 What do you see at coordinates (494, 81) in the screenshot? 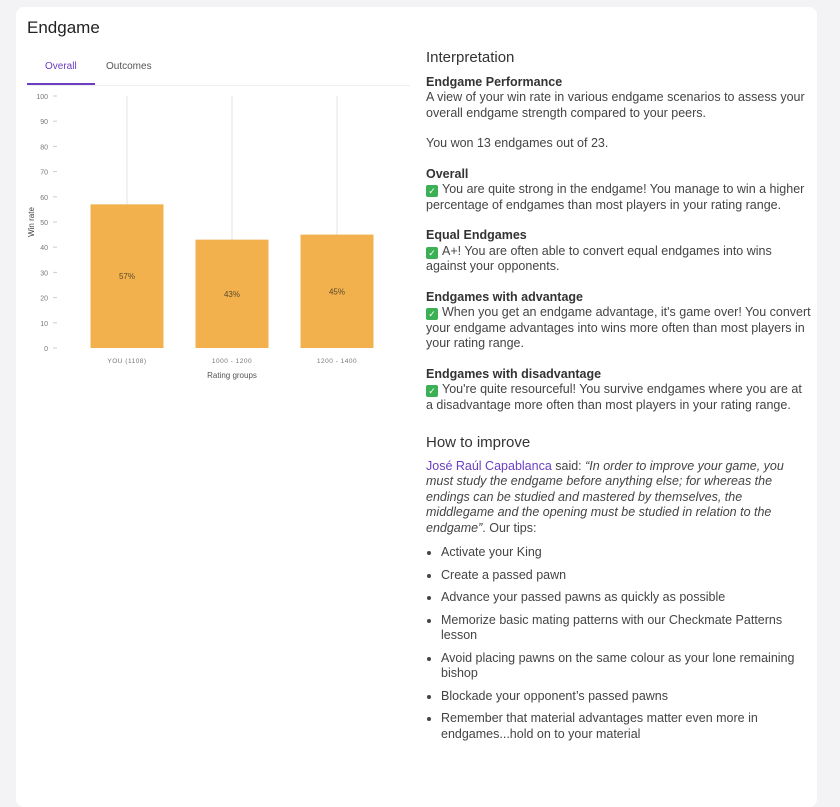
I see `performance-title: Endgame Performance` at bounding box center [494, 81].